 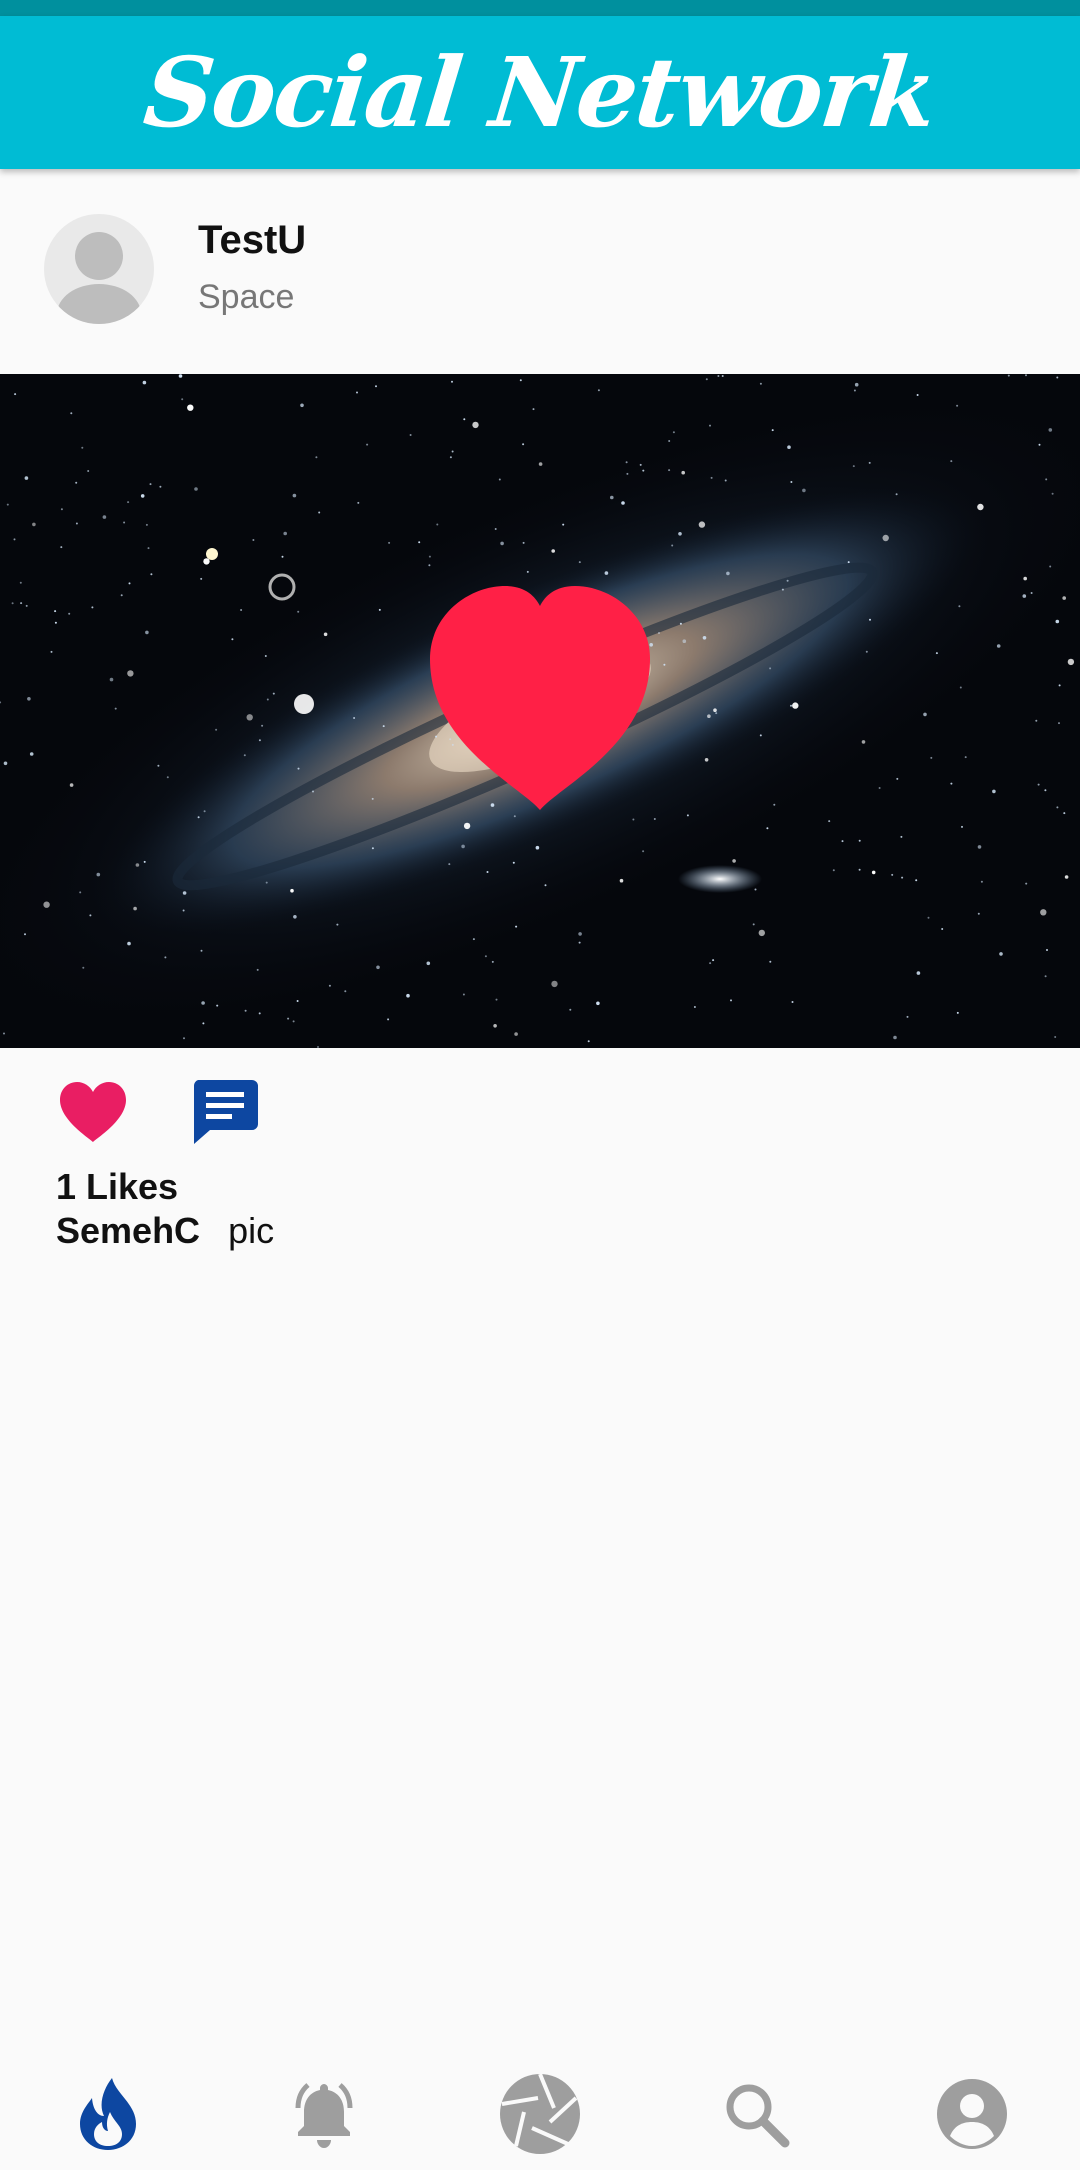 I want to click on post-location: Space, so click(x=246, y=297).